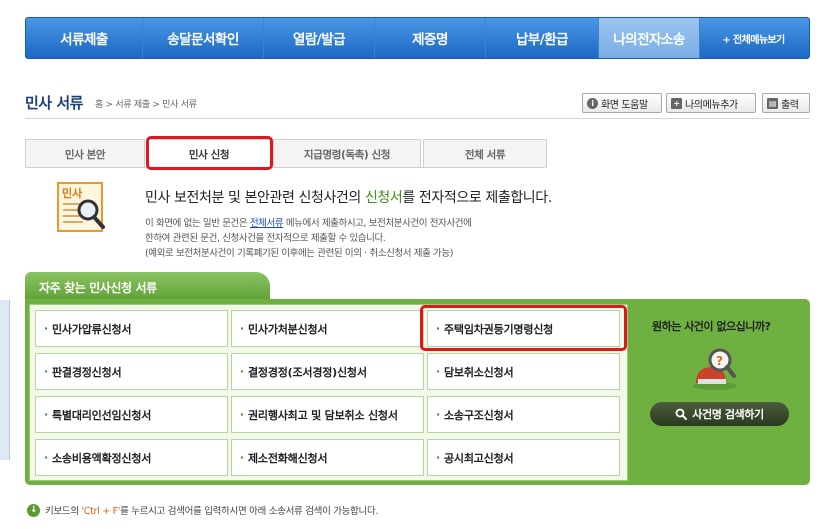  Describe the element at coordinates (287, 458) in the screenshot. I see `favorite-item-label: 제소전화해신청서` at that location.